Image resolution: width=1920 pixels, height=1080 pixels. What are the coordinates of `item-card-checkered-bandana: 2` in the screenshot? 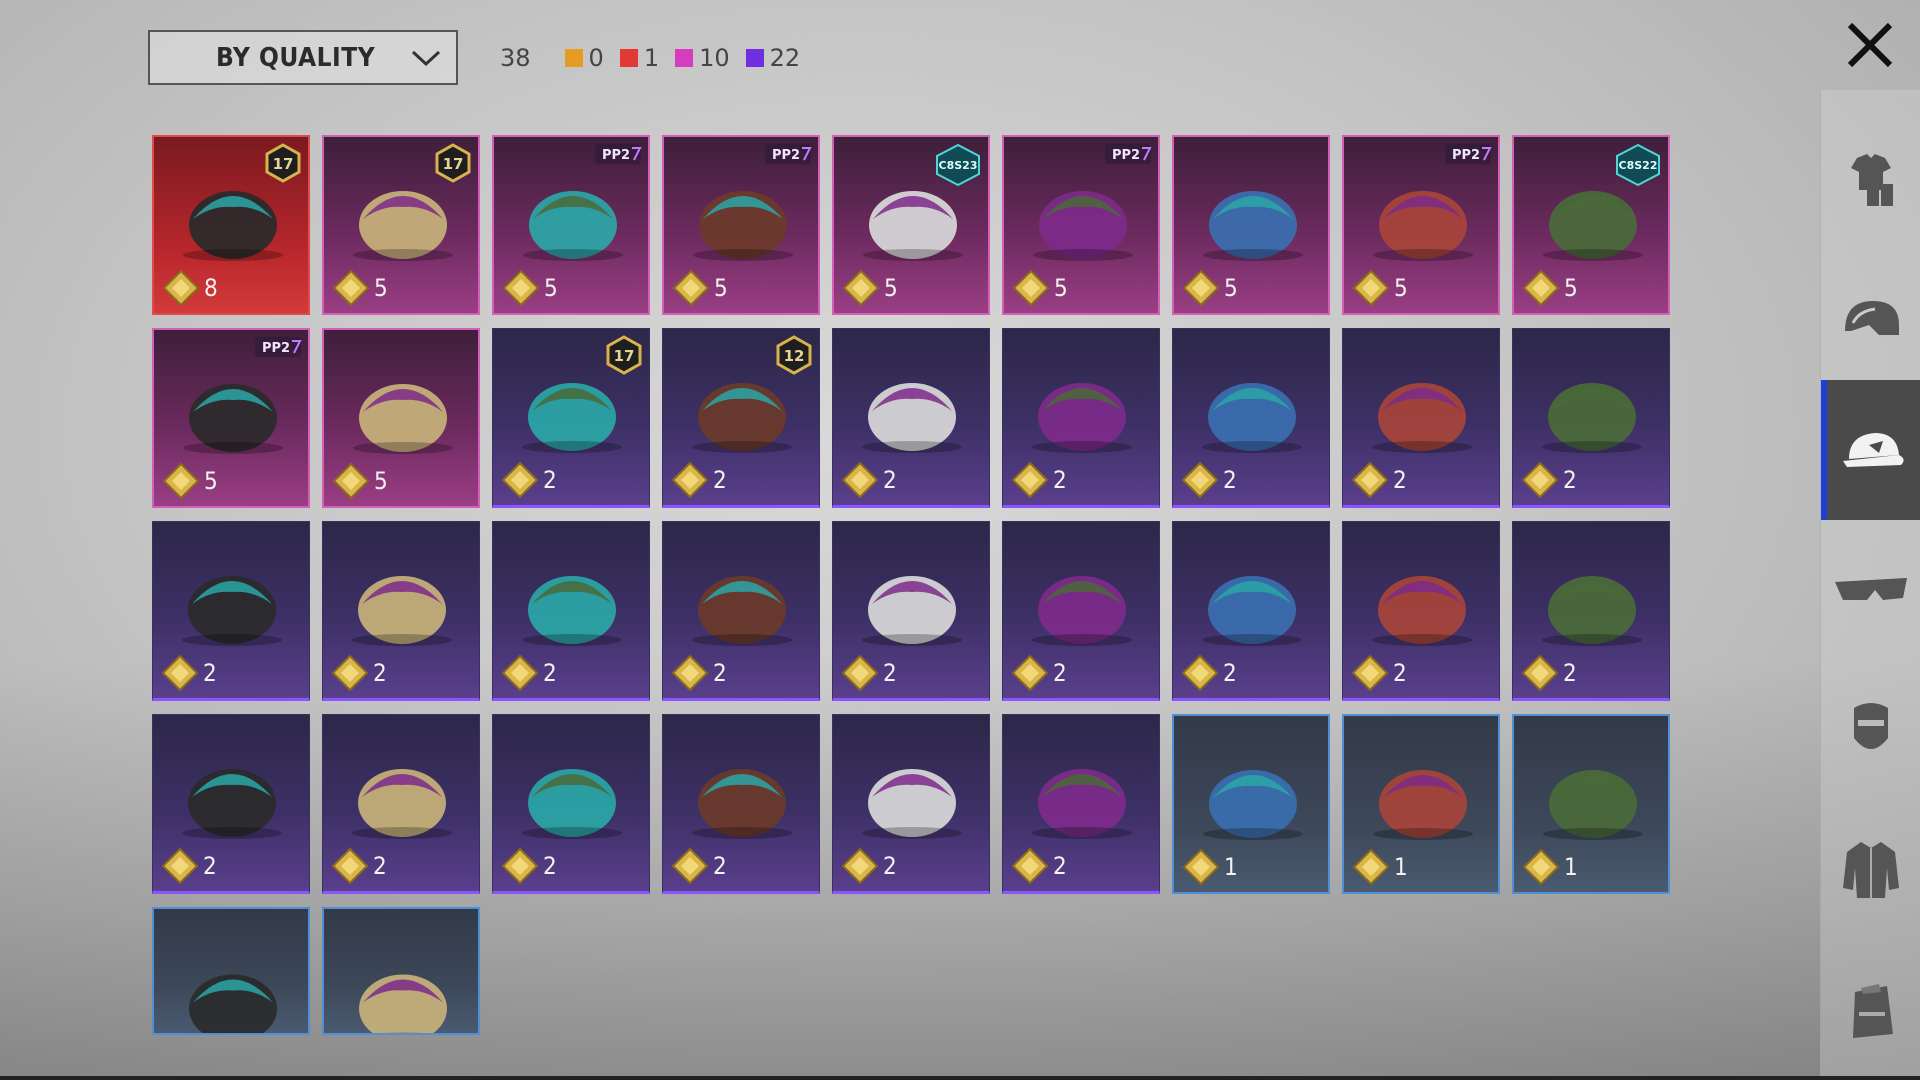 It's located at (741, 804).